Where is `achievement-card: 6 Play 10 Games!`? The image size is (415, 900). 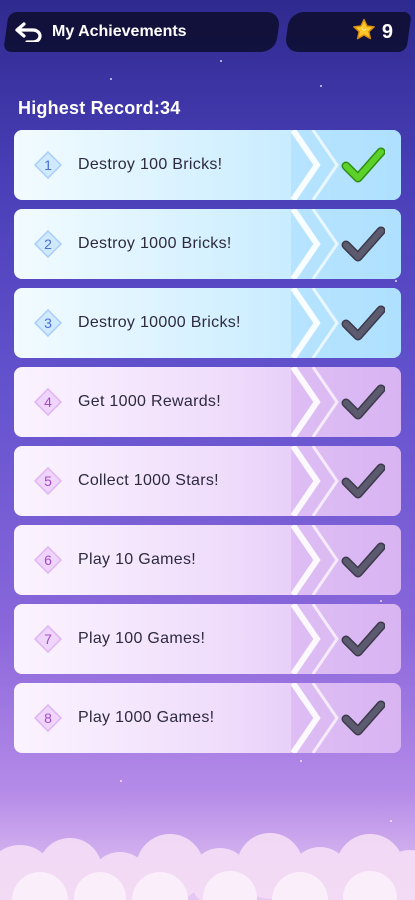
achievement-card: 6 Play 10 Games! is located at coordinates (207, 560).